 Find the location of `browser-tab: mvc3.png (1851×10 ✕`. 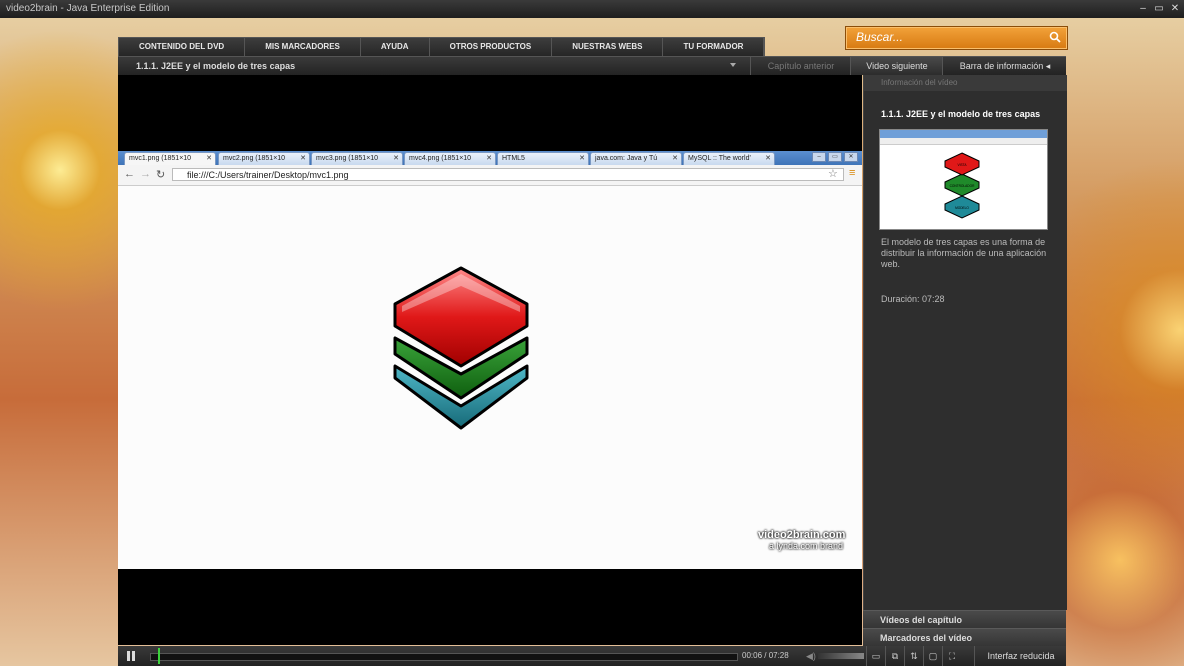

browser-tab: mvc3.png (1851×10 ✕ is located at coordinates (357, 158).